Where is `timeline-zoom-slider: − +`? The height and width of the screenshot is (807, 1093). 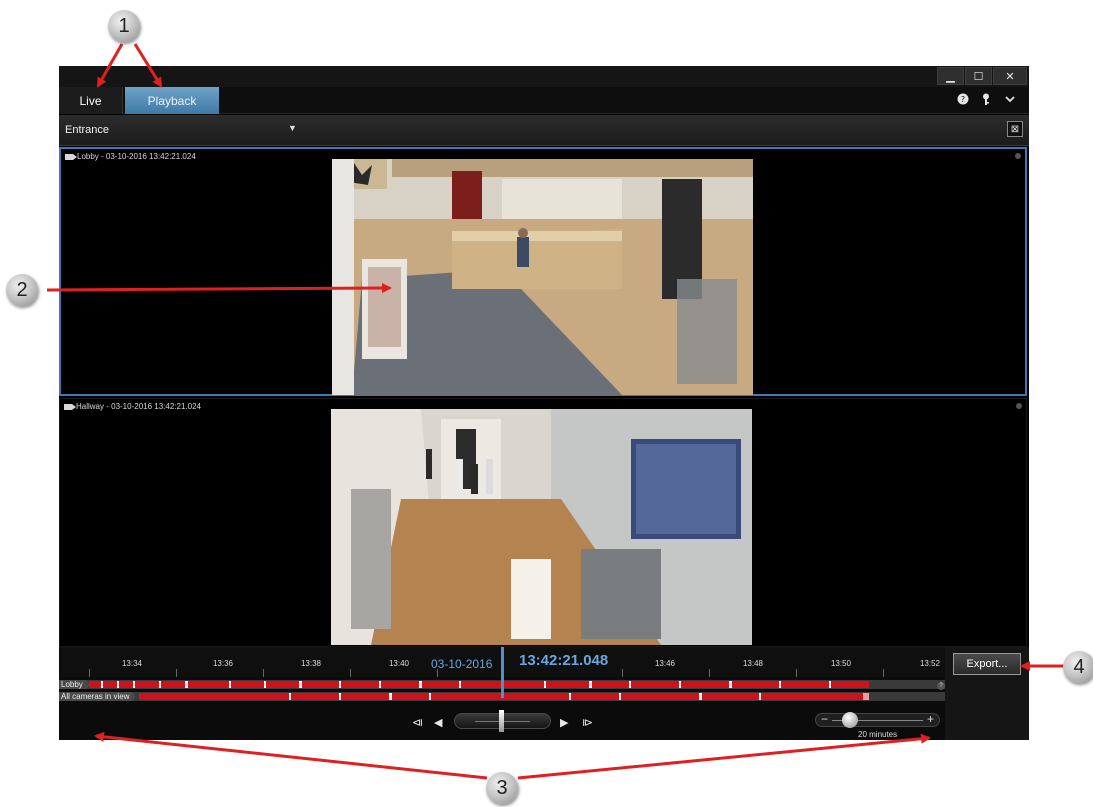 timeline-zoom-slider: − + is located at coordinates (877, 720).